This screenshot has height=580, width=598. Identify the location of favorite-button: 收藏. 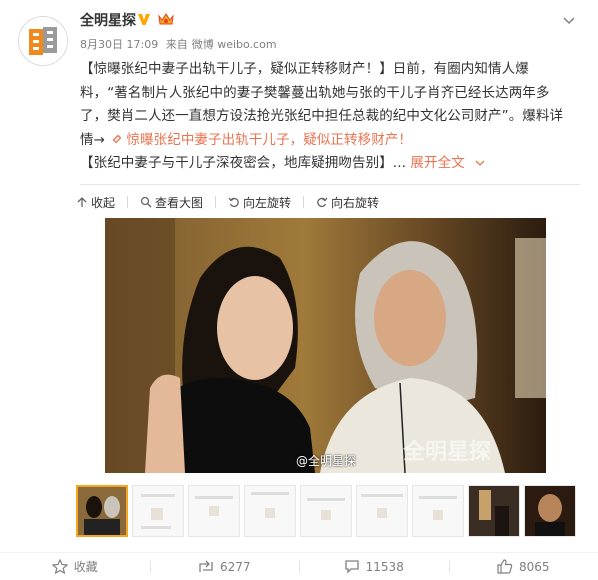
(75, 566).